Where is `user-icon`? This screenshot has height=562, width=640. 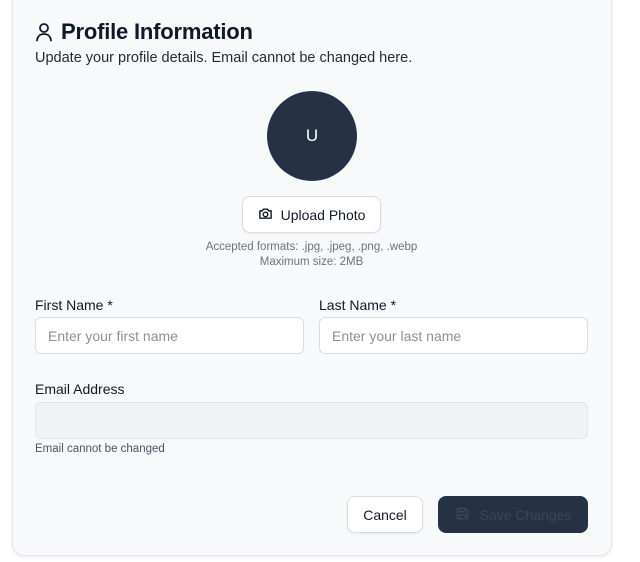 user-icon is located at coordinates (44, 32).